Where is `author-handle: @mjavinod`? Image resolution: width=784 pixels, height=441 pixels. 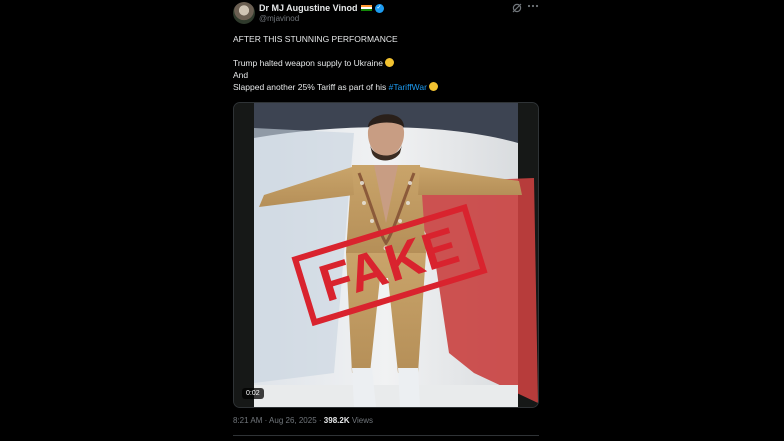 author-handle: @mjavinod is located at coordinates (279, 18).